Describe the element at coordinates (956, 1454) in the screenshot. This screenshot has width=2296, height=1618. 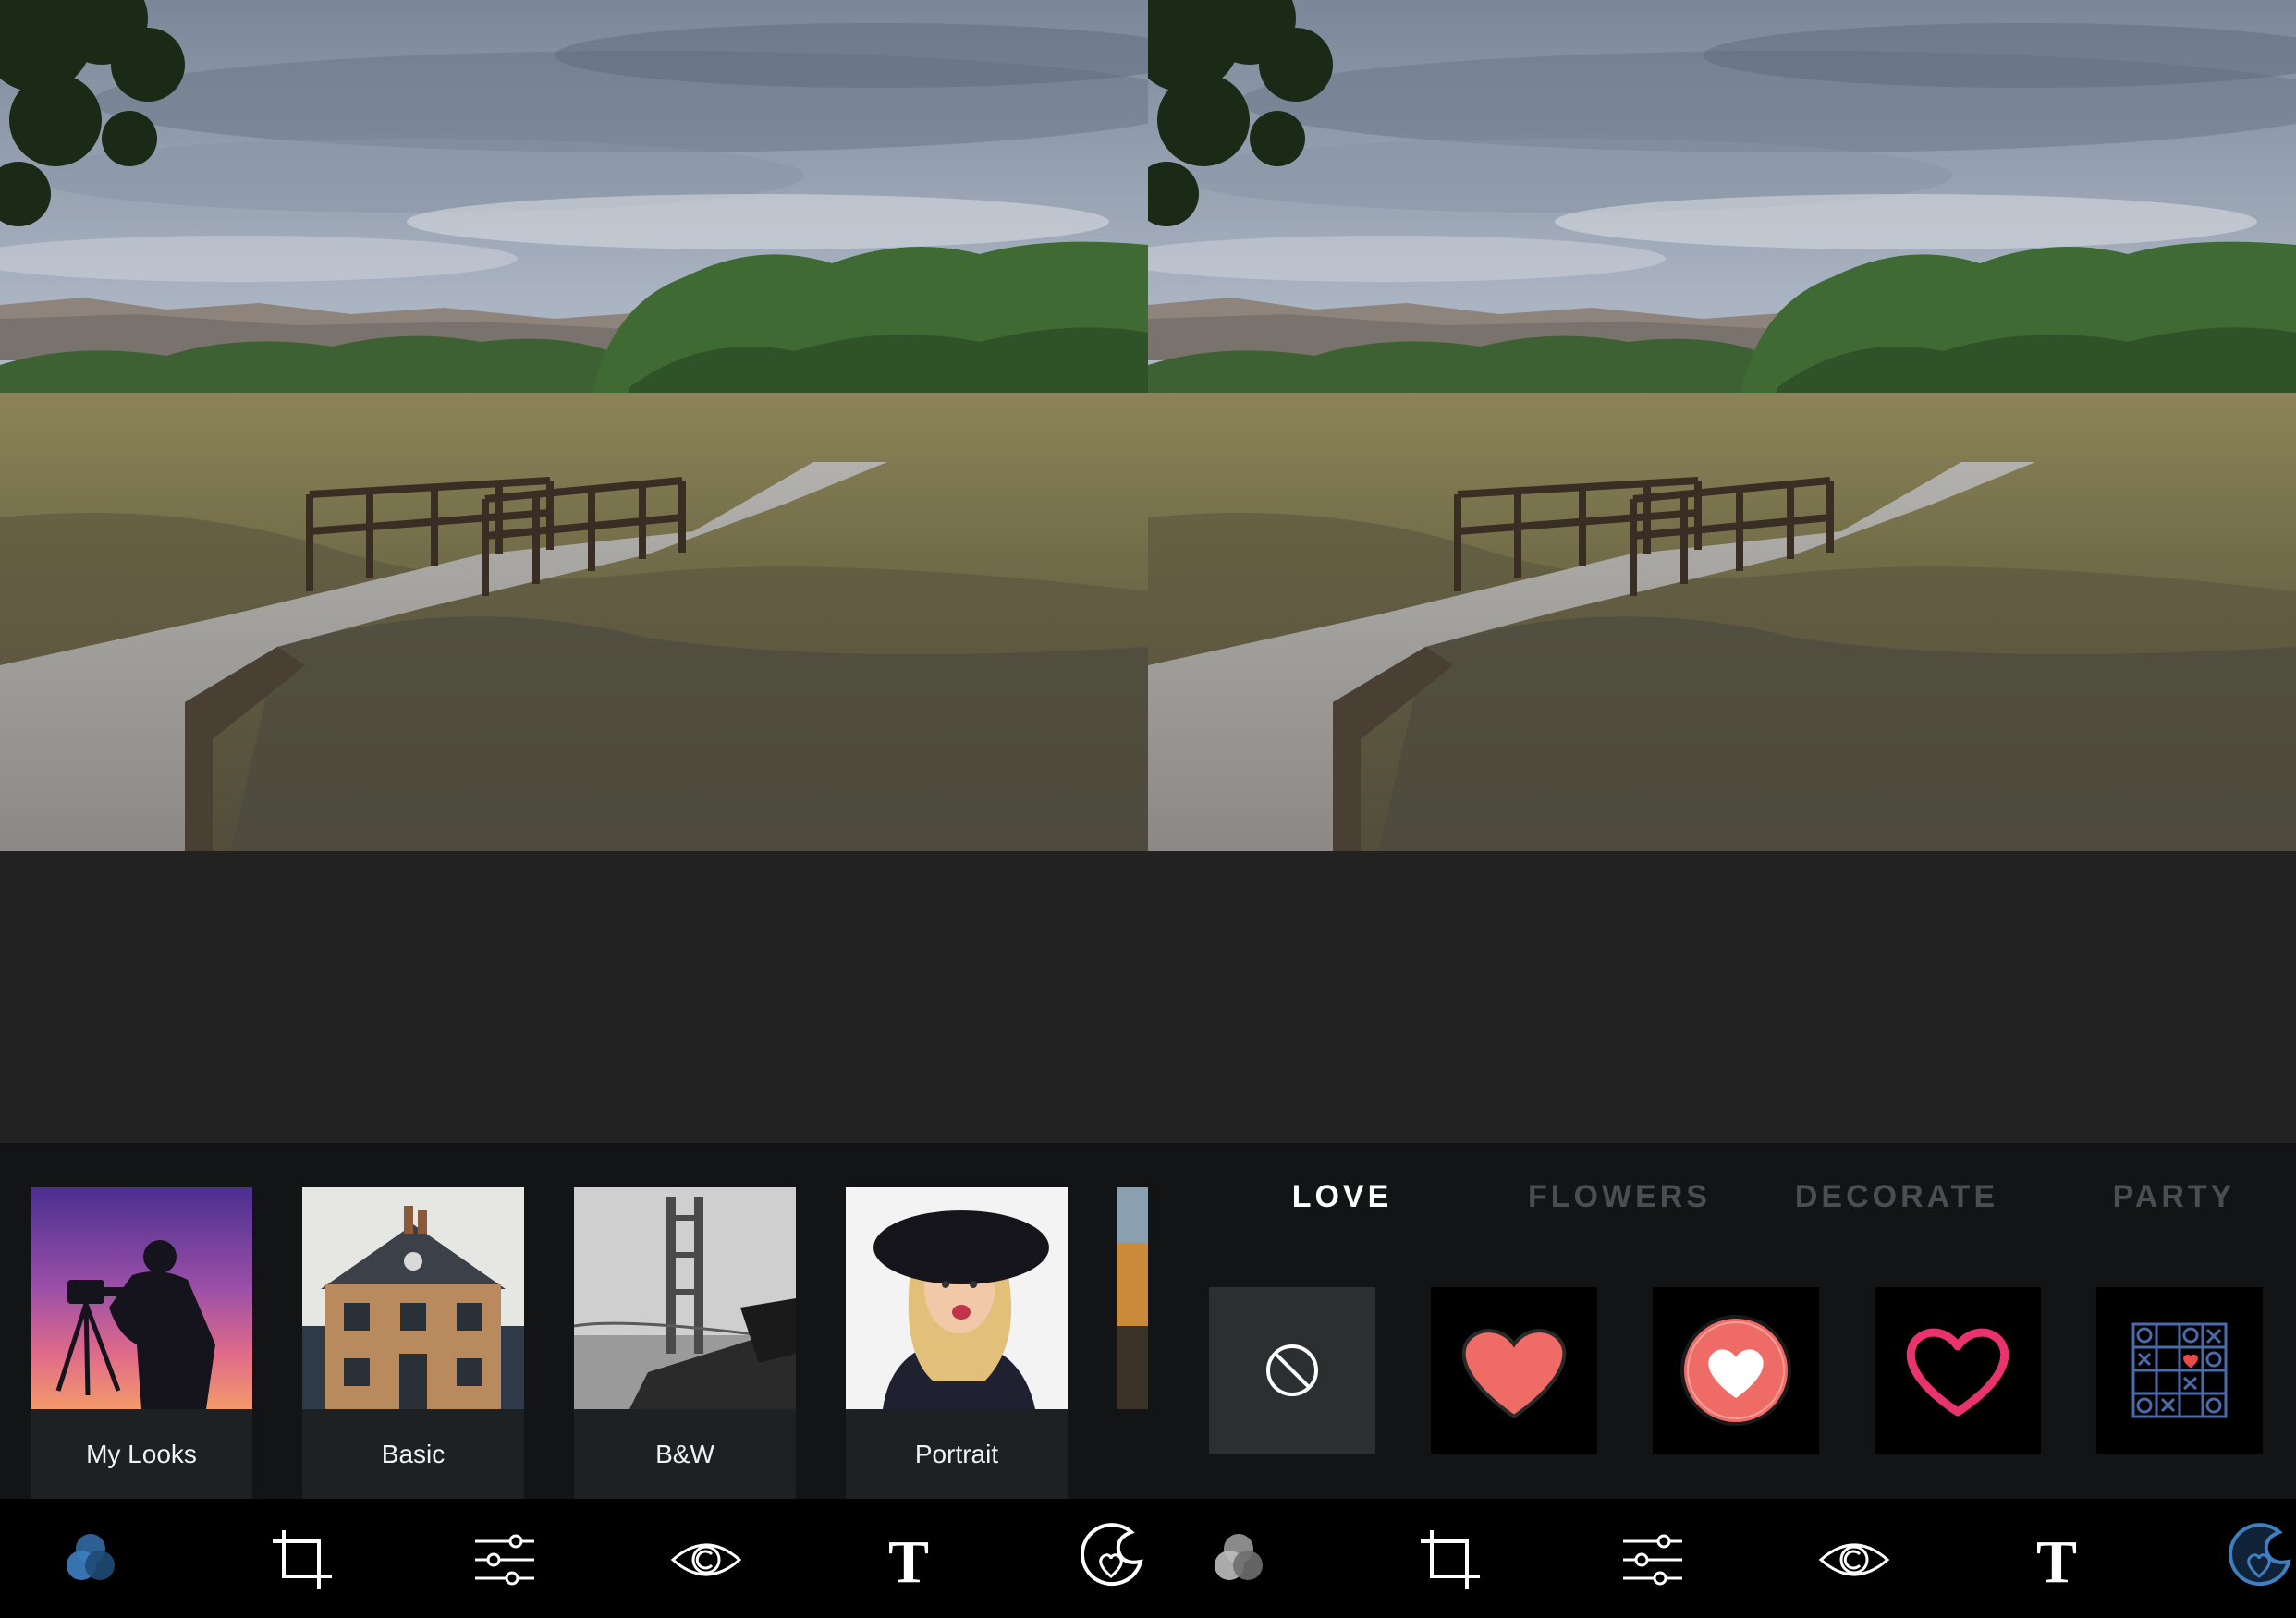
I see `look-label: Portrait` at that location.